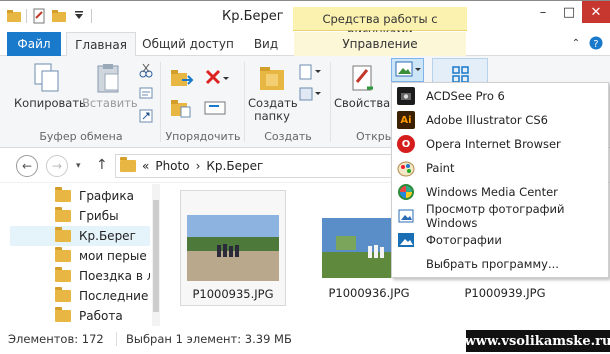 The width and height of the screenshot is (610, 354). What do you see at coordinates (80, 256) in the screenshot?
I see `sidebar-item: мои перые` at bounding box center [80, 256].